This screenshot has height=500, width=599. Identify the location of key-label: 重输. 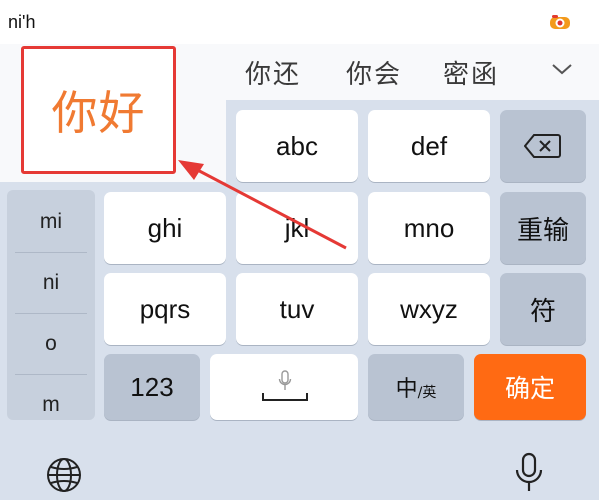
(542, 230).